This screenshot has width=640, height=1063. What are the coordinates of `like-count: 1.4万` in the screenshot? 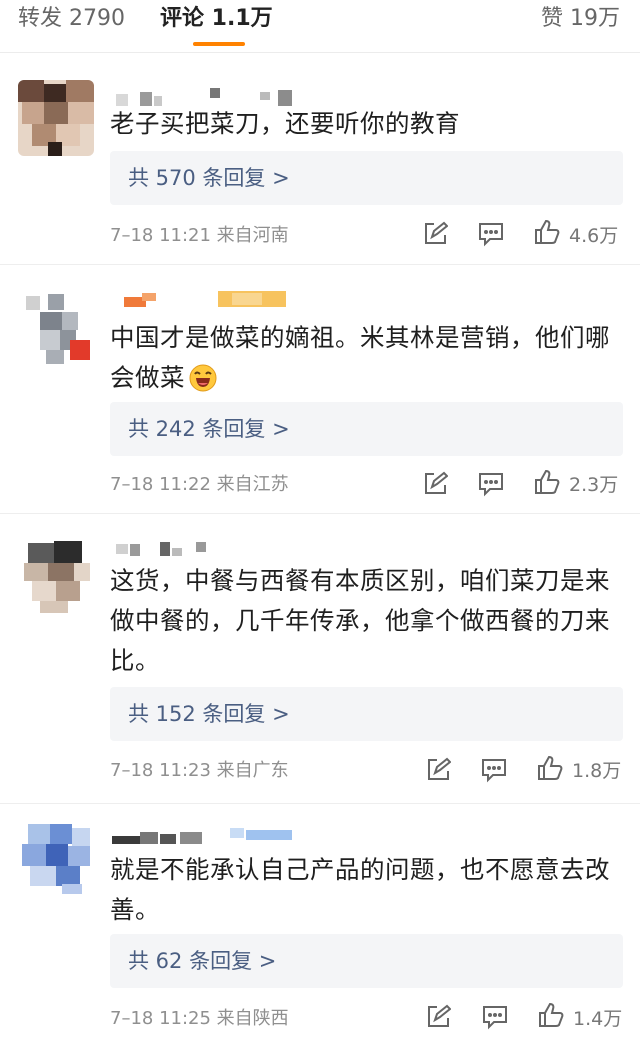 It's located at (598, 1019).